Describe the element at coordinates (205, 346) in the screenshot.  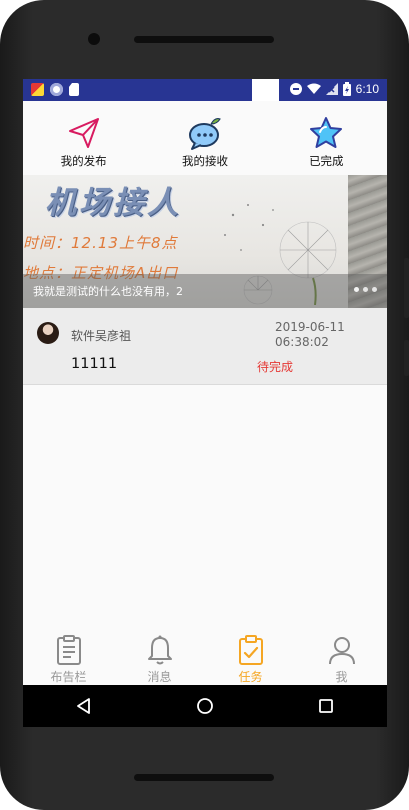
I see `task-list-item: 软件吴彦祖 2019-06-11 06:38:02 11111 待完成` at that location.